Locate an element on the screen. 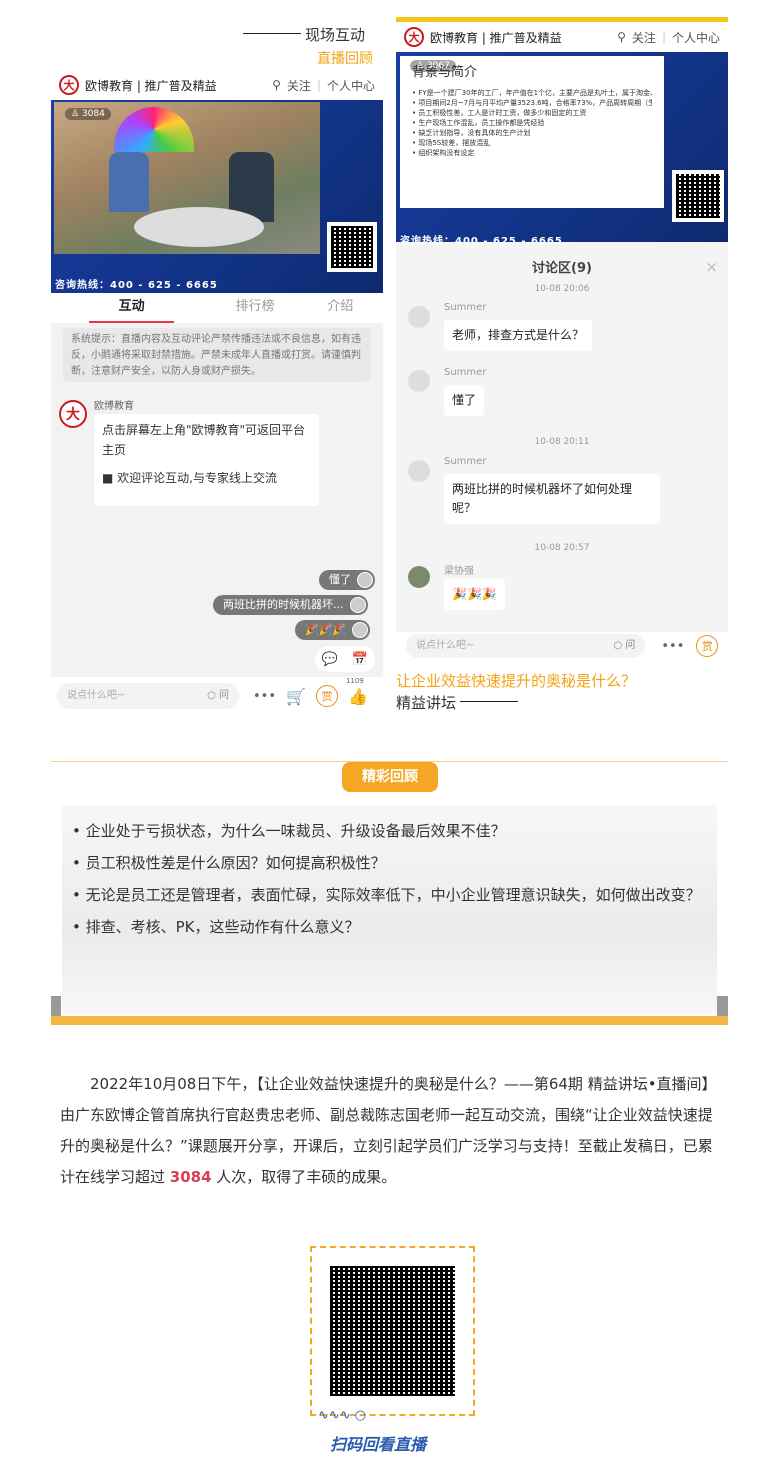 This screenshot has height=1475, width=776. qa-item: • 企业处于亏损状态，为什么一味裁员、升级设备最后效果不佳？ is located at coordinates (289, 831).